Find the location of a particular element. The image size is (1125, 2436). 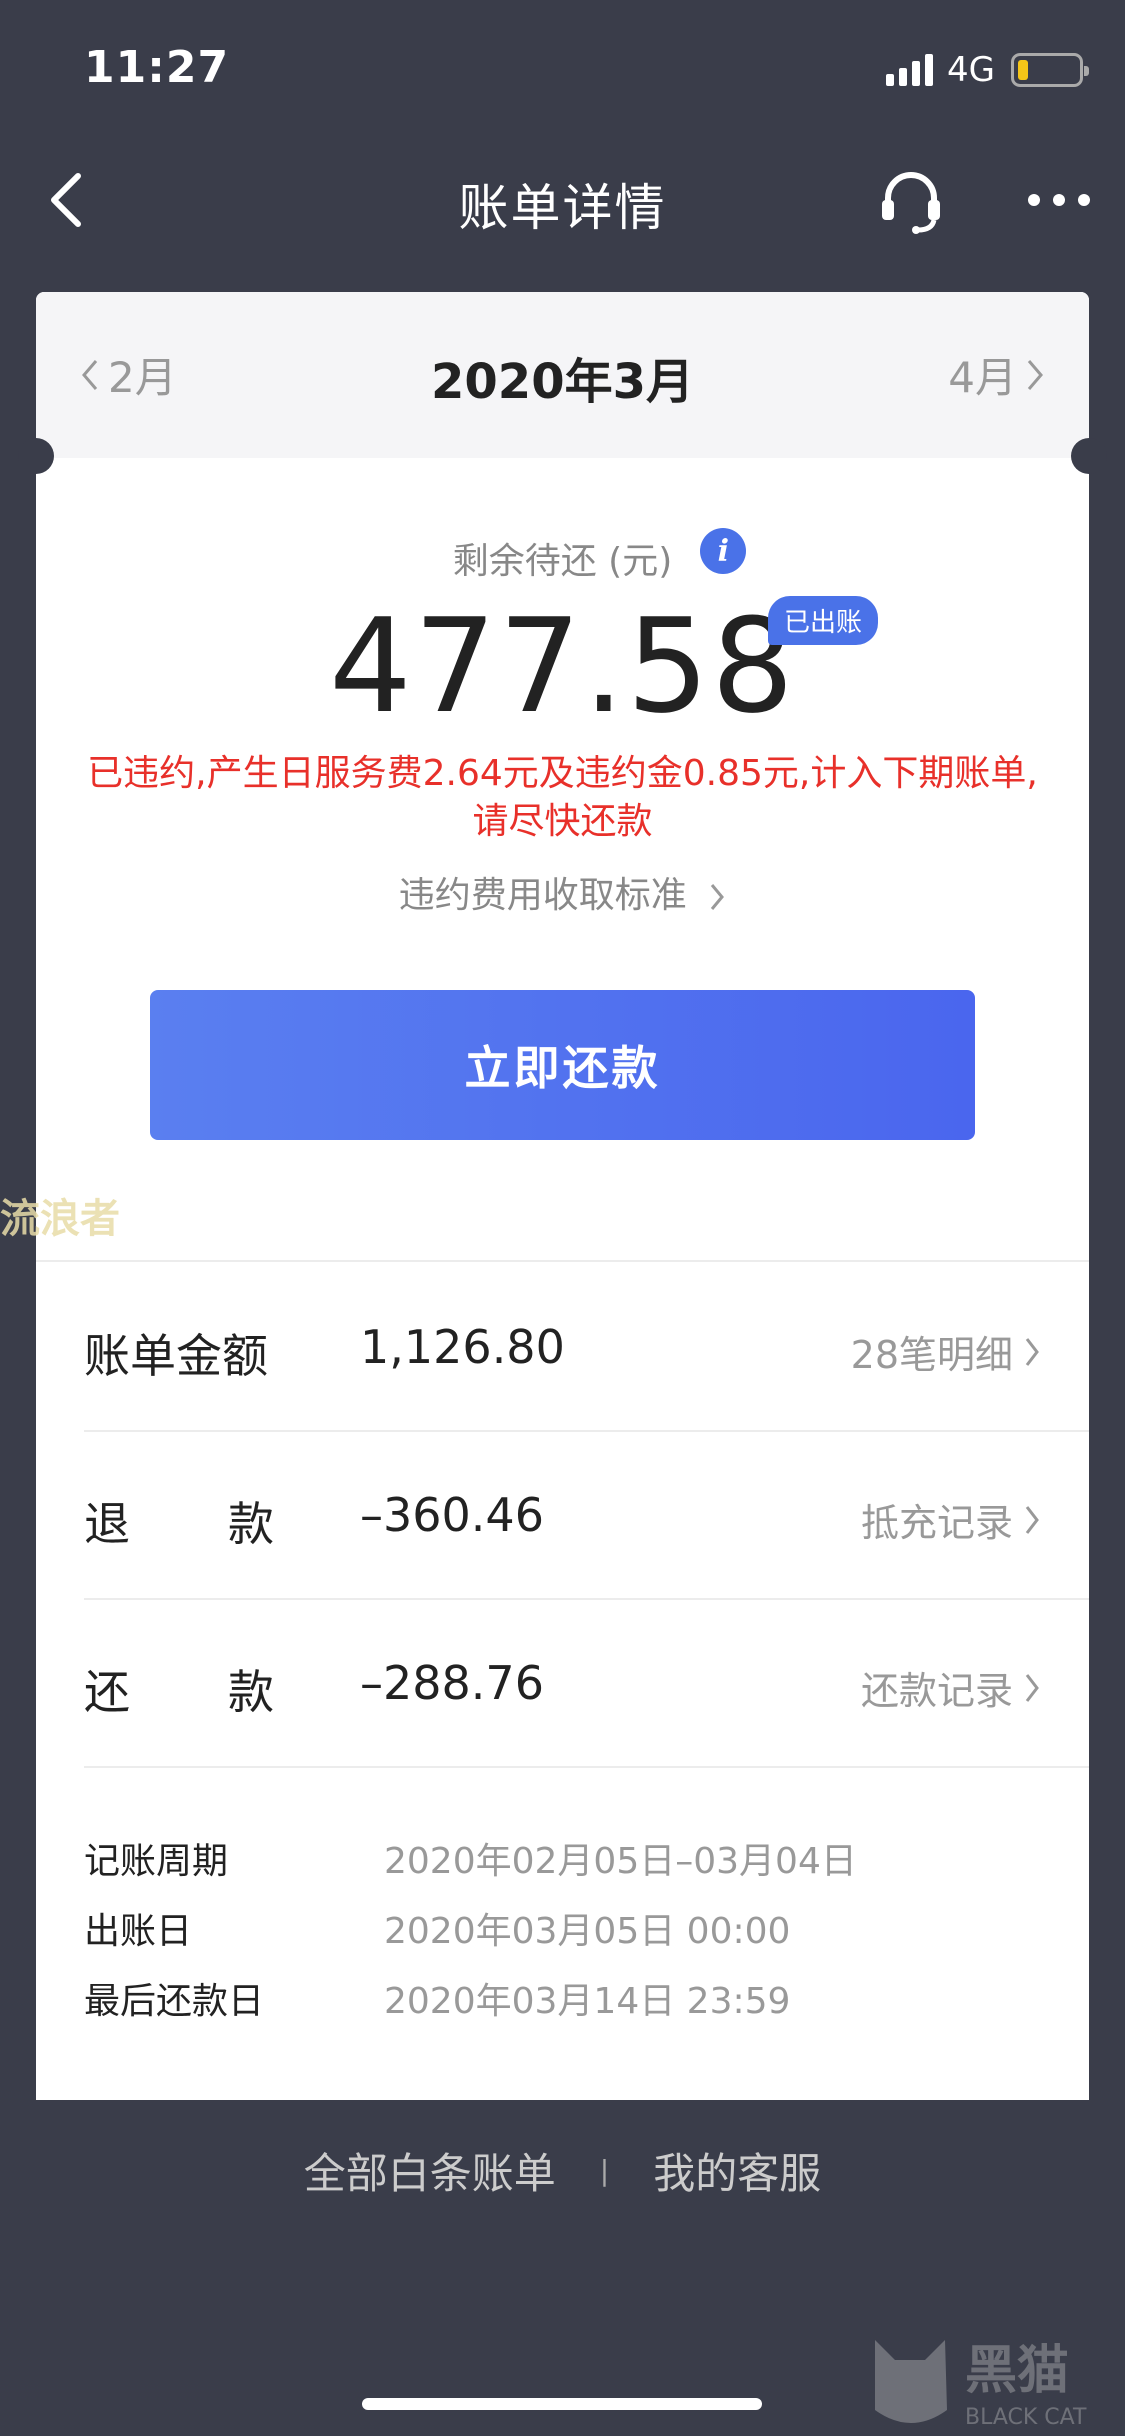

fee-standard-link: 违约费用收取标准 is located at coordinates (562, 892).